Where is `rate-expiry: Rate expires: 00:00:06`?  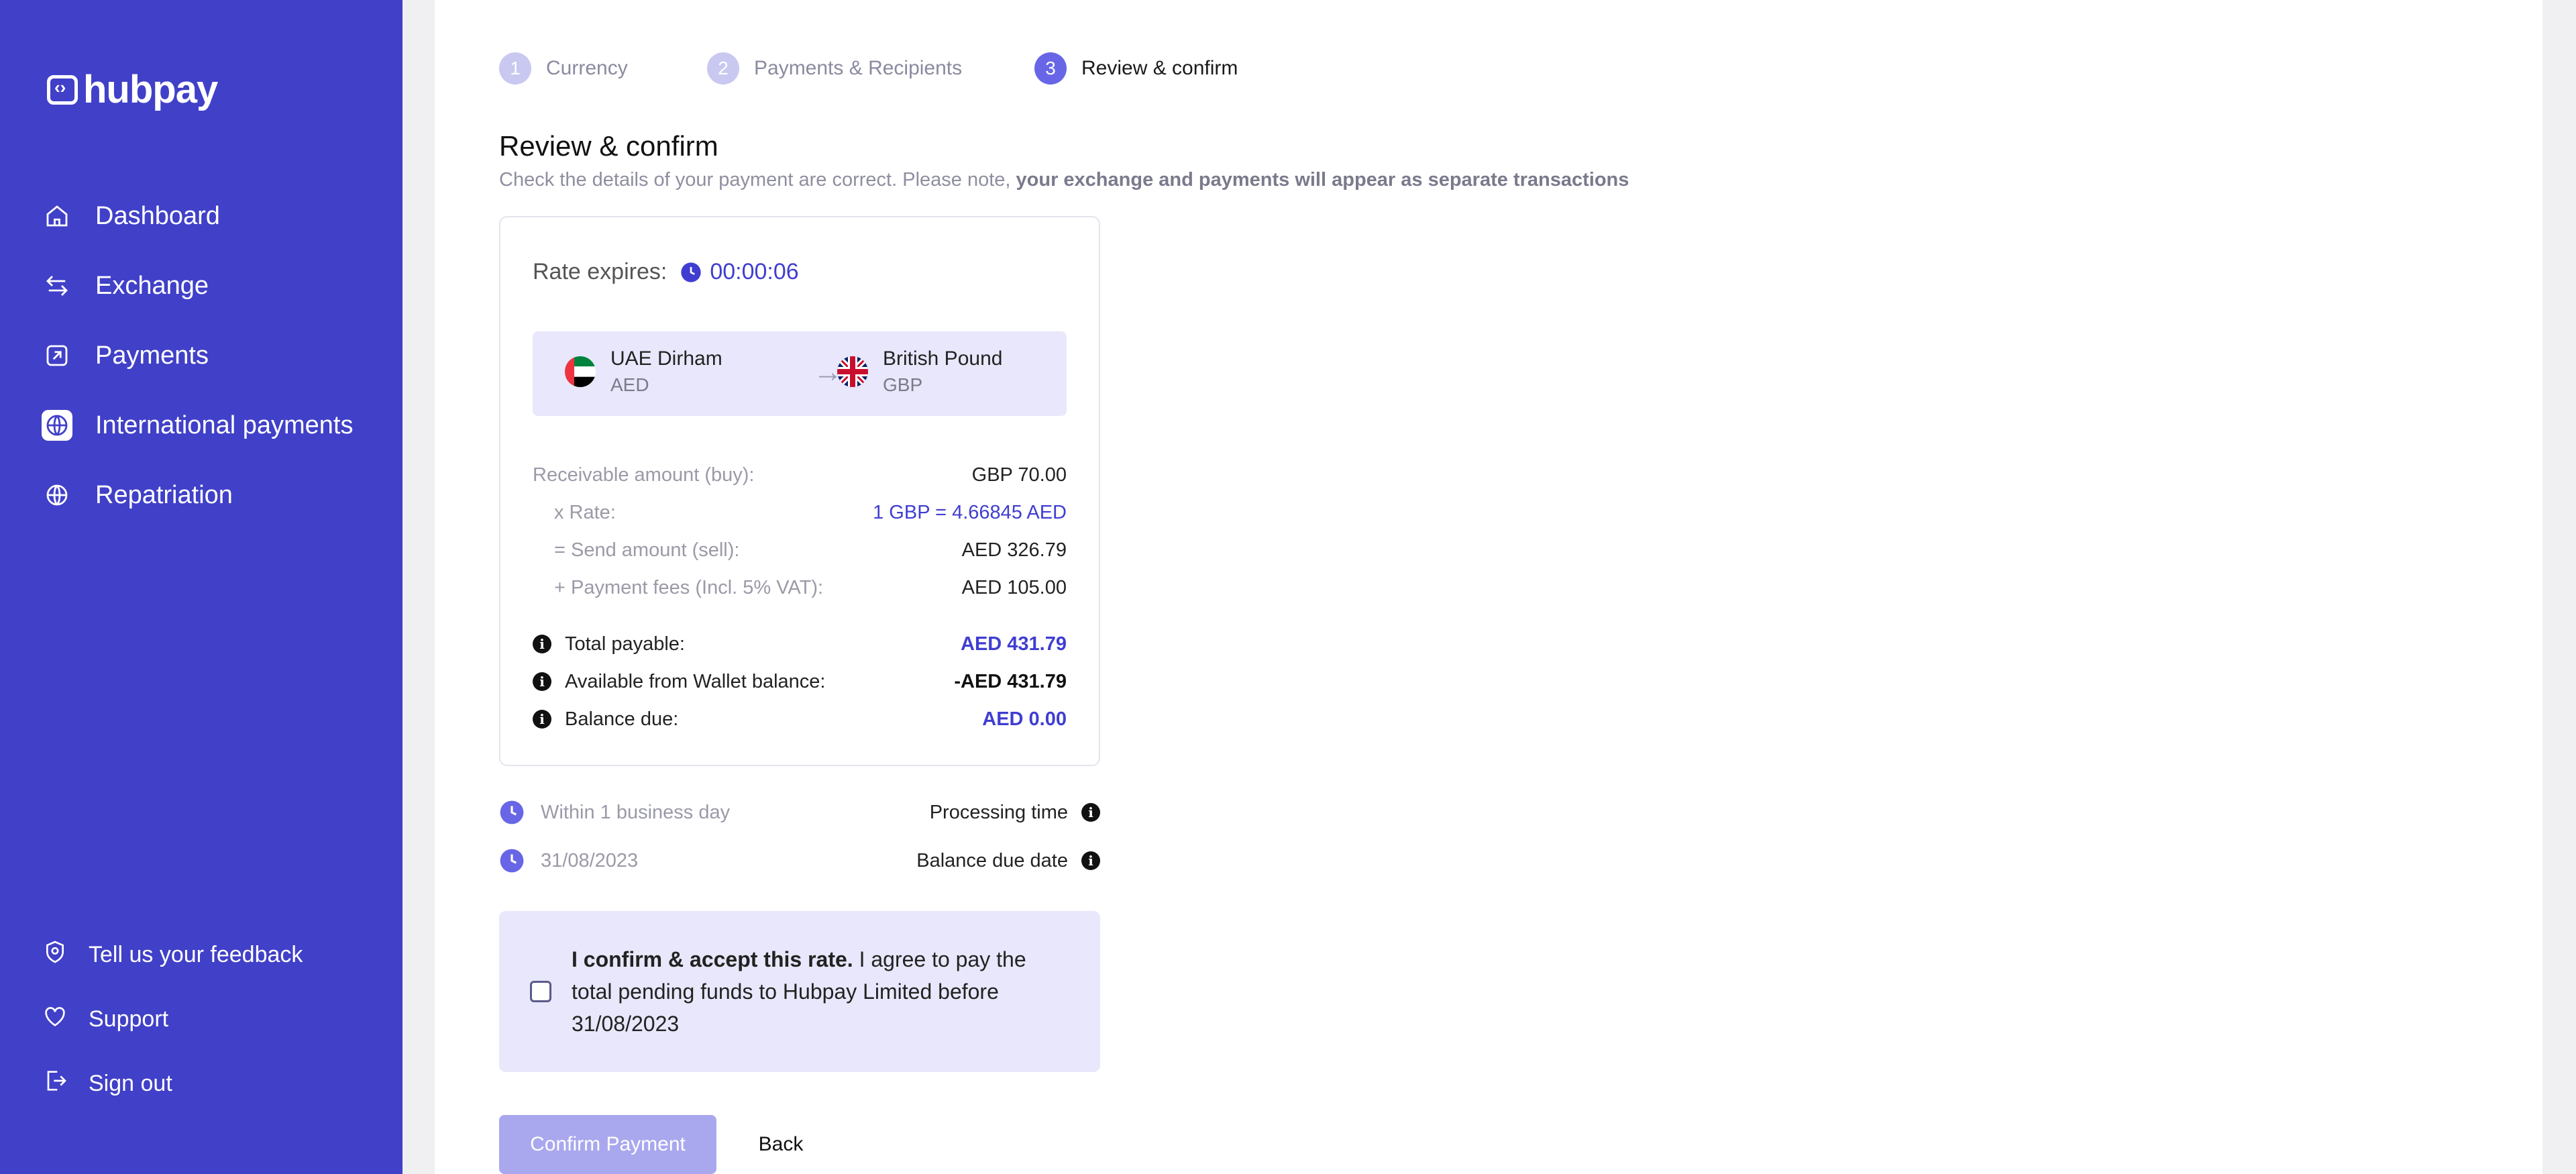 rate-expiry: Rate expires: 00:00:06 is located at coordinates (666, 272).